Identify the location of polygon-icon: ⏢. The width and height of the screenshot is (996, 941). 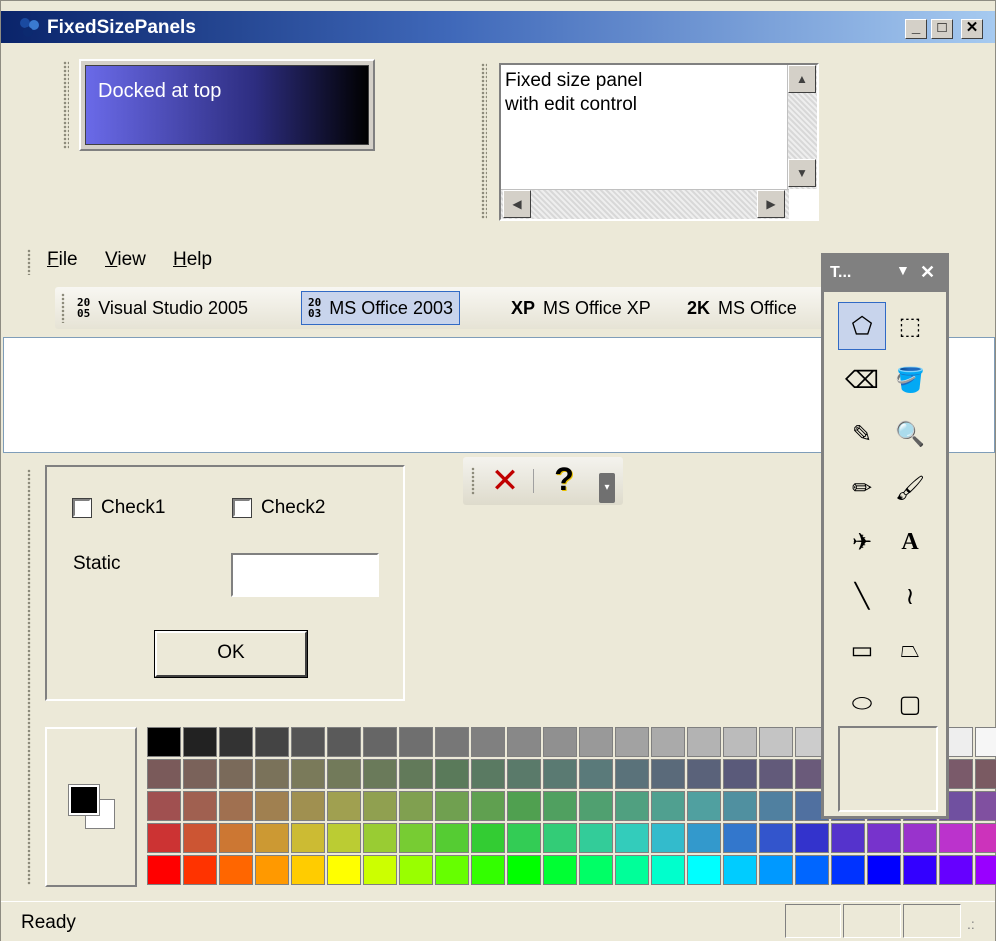
(910, 650).